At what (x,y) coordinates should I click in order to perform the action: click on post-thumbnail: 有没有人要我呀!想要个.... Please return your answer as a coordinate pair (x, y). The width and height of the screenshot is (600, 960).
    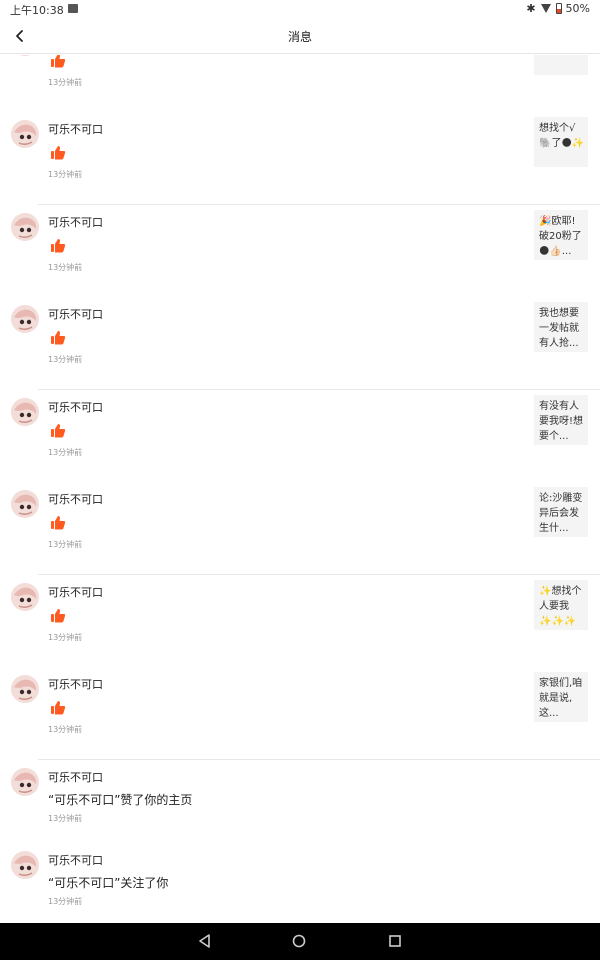
    Looking at the image, I should click on (561, 420).